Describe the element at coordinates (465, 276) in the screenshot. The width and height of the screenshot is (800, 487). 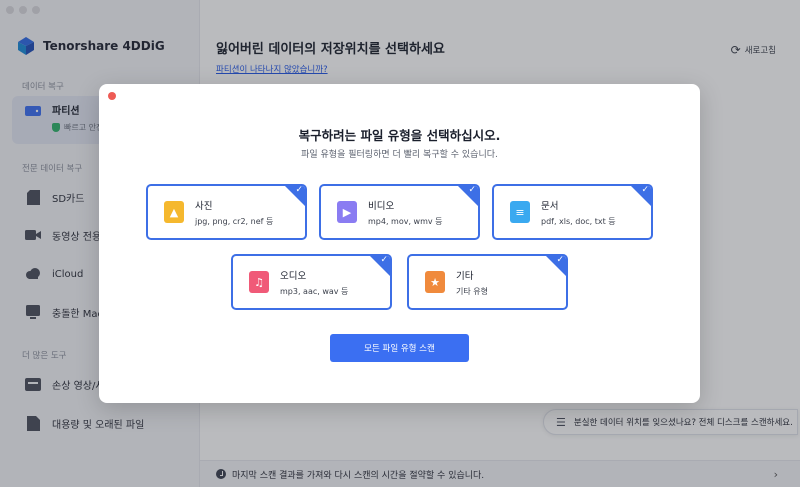
I see `file-type-name: 기타` at that location.